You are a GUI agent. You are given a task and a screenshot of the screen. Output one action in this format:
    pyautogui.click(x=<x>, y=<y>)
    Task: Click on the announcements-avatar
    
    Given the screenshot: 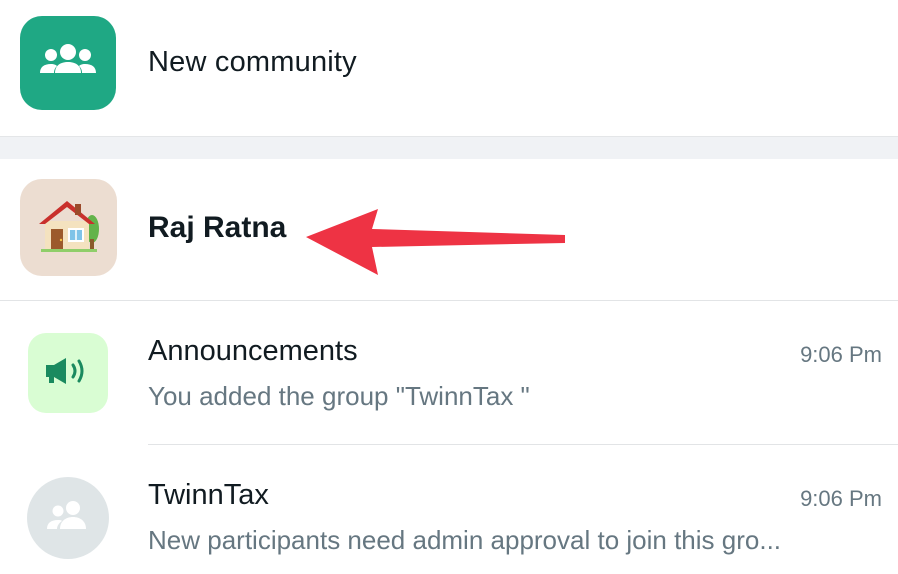 What is the action you would take?
    pyautogui.click(x=68, y=373)
    